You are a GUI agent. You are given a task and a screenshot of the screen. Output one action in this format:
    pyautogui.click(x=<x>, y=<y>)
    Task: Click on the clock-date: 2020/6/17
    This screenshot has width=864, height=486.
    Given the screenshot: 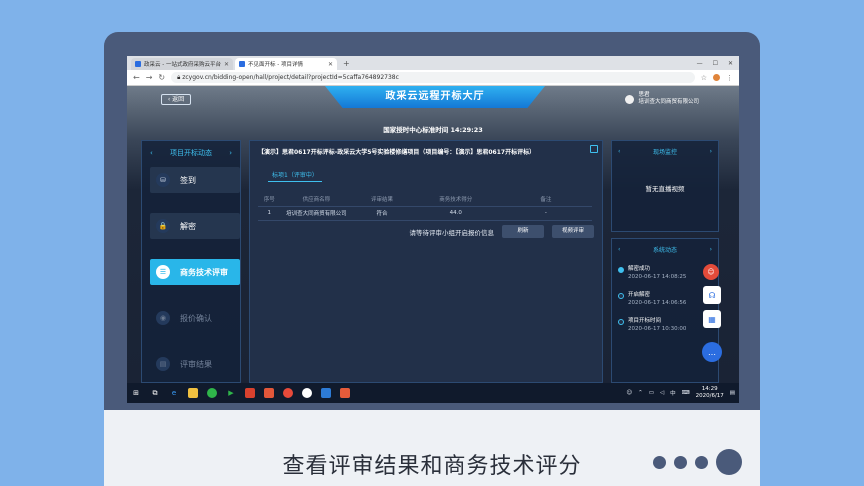 What is the action you would take?
    pyautogui.click(x=709, y=396)
    